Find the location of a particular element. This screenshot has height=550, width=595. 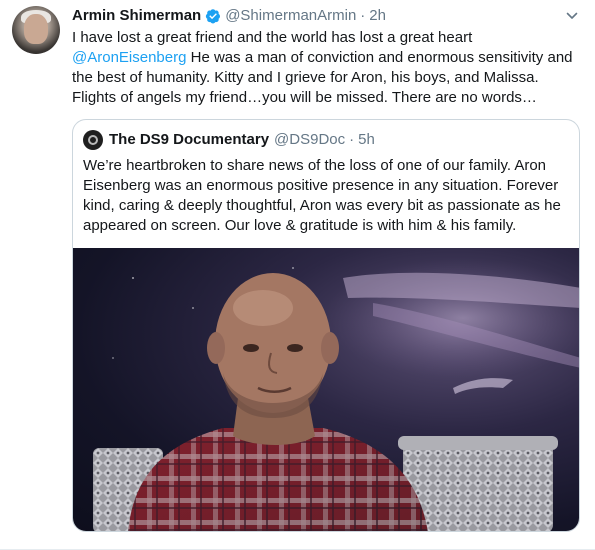

tweet-timestamp: 2h is located at coordinates (377, 16).